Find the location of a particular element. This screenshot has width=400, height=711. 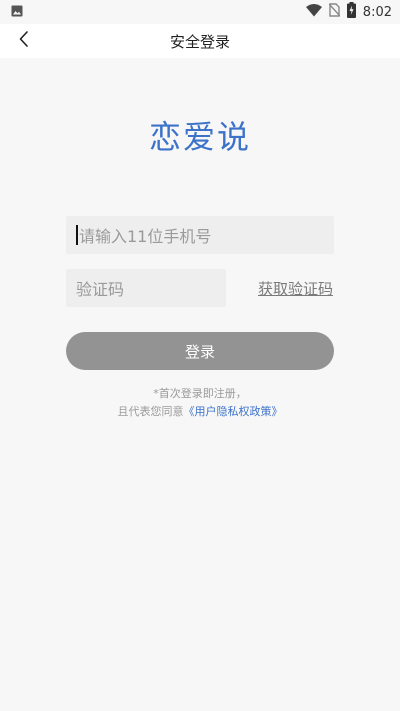

login-button-label: 登录 is located at coordinates (199, 351).